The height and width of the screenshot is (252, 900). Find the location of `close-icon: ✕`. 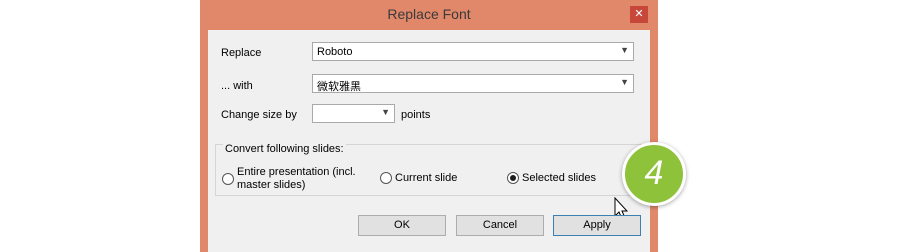

close-icon: ✕ is located at coordinates (639, 14).